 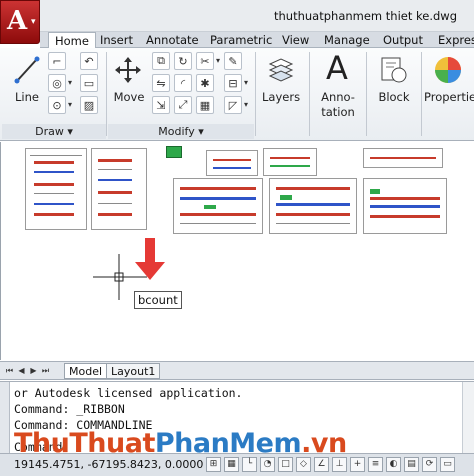 What do you see at coordinates (295, 40) in the screenshot?
I see `tab-view: View` at bounding box center [295, 40].